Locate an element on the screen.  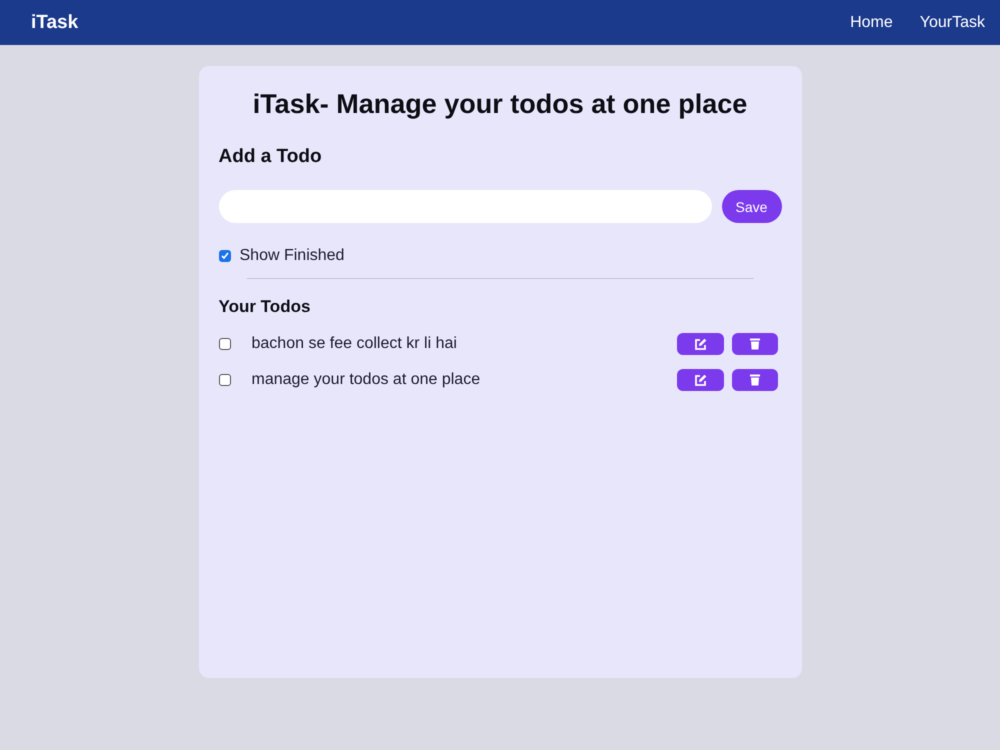
todo-input-field is located at coordinates (465, 206).